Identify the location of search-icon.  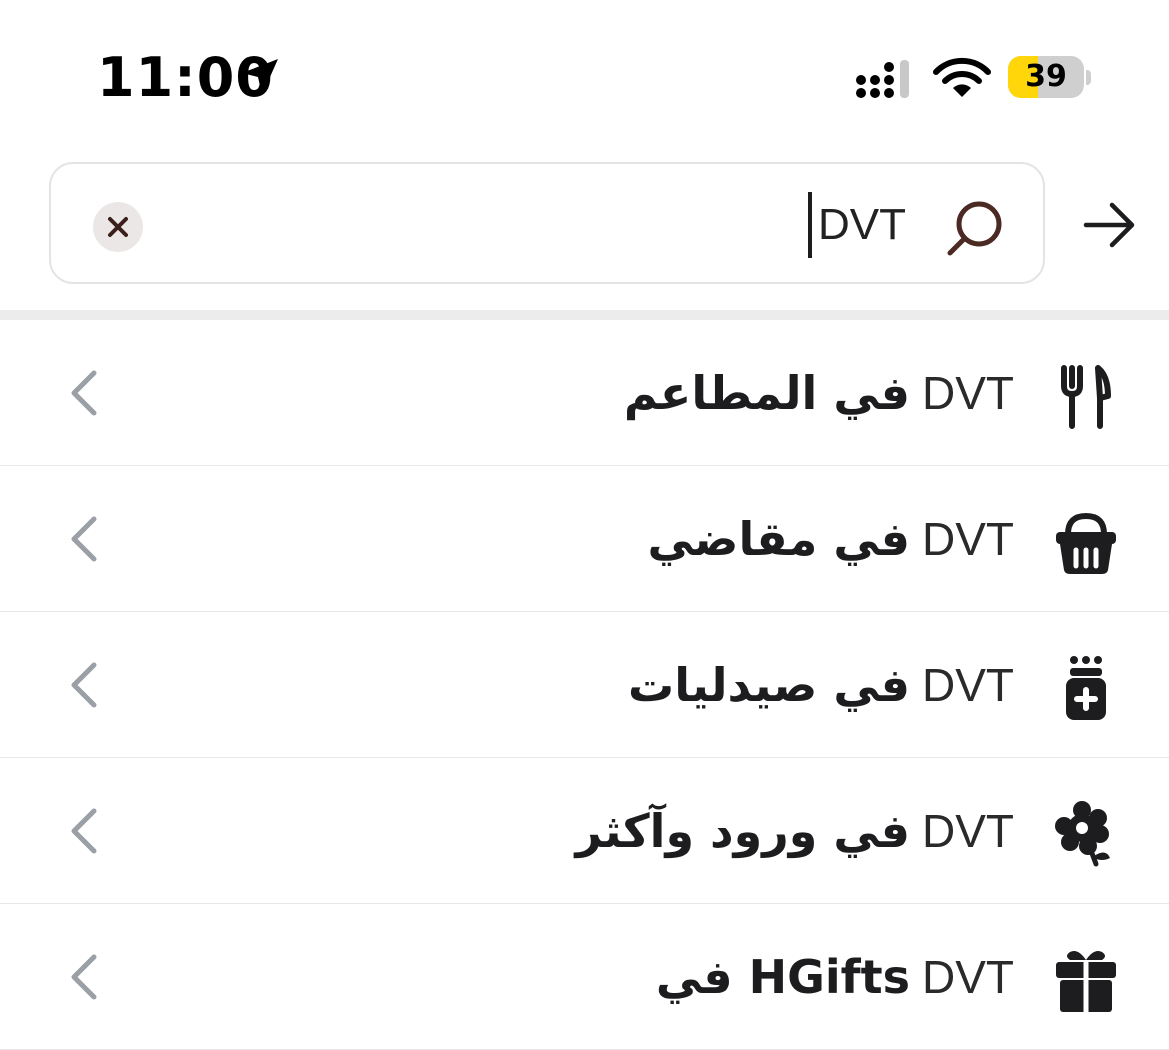
(974, 228).